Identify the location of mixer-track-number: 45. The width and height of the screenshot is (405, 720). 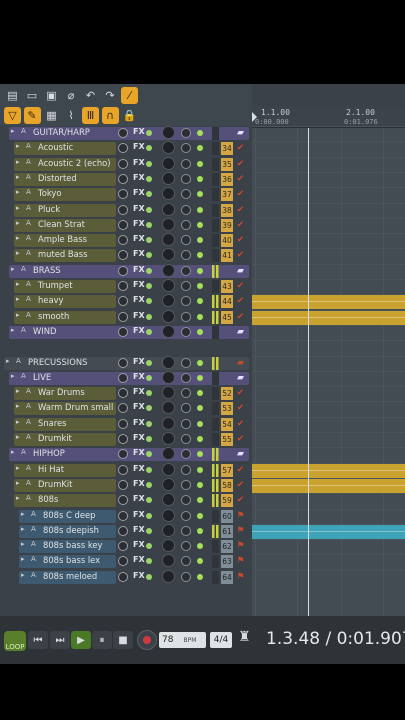
(227, 317).